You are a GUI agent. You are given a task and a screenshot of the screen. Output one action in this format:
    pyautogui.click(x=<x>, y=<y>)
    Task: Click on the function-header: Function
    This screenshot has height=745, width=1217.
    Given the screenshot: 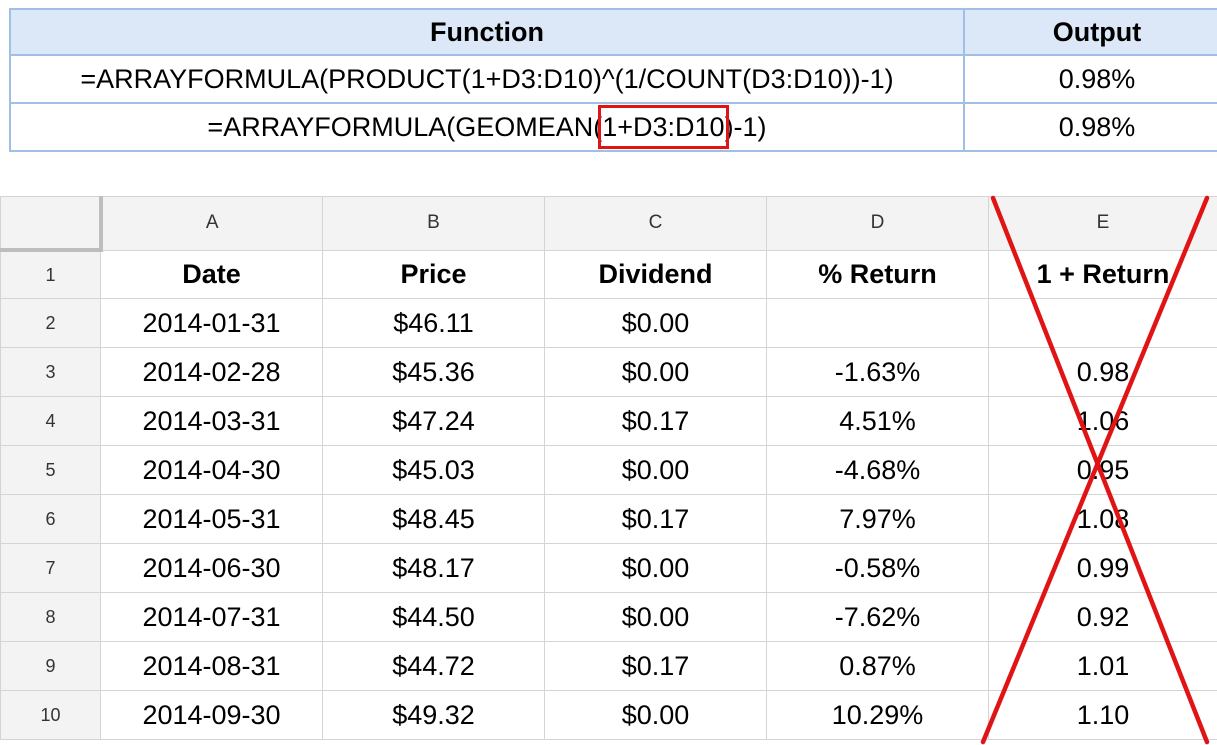 What is the action you would take?
    pyautogui.click(x=487, y=32)
    